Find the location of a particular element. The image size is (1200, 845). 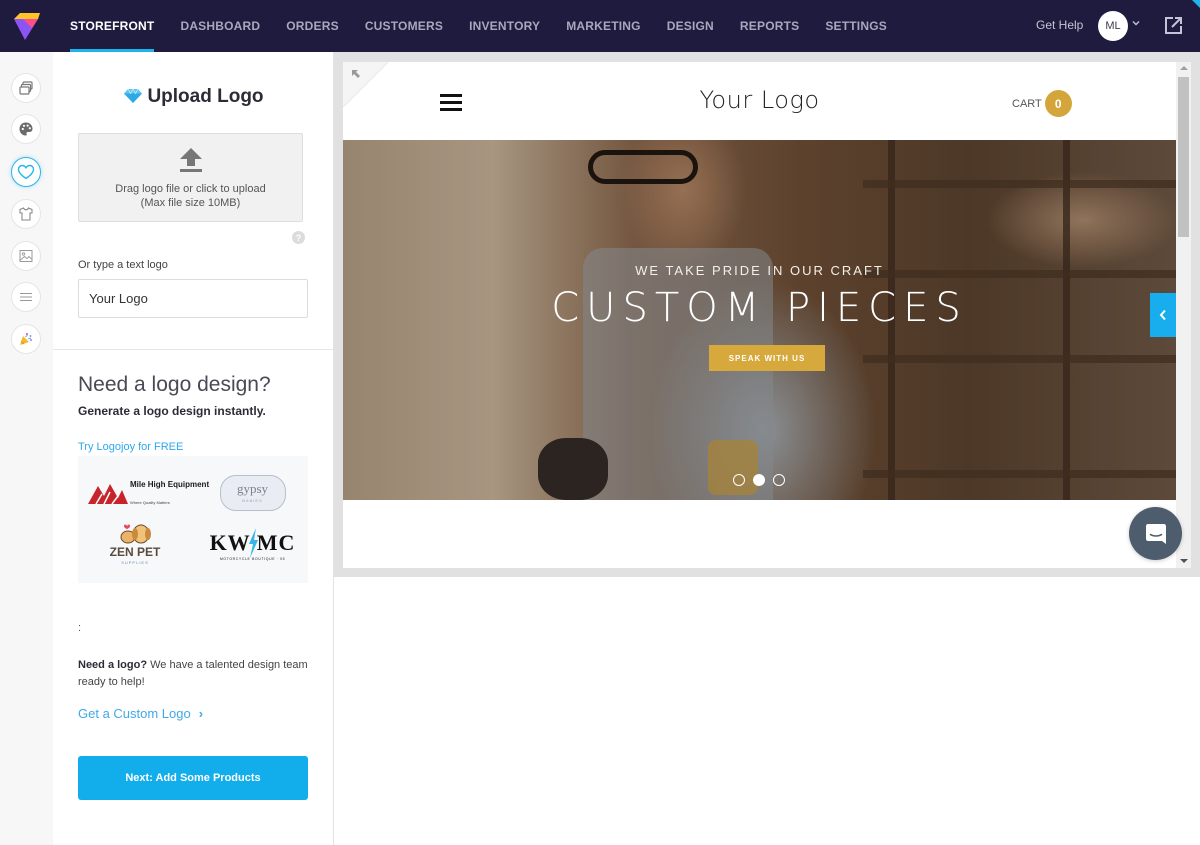

get-help-link: Get Help is located at coordinates (1059, 25).